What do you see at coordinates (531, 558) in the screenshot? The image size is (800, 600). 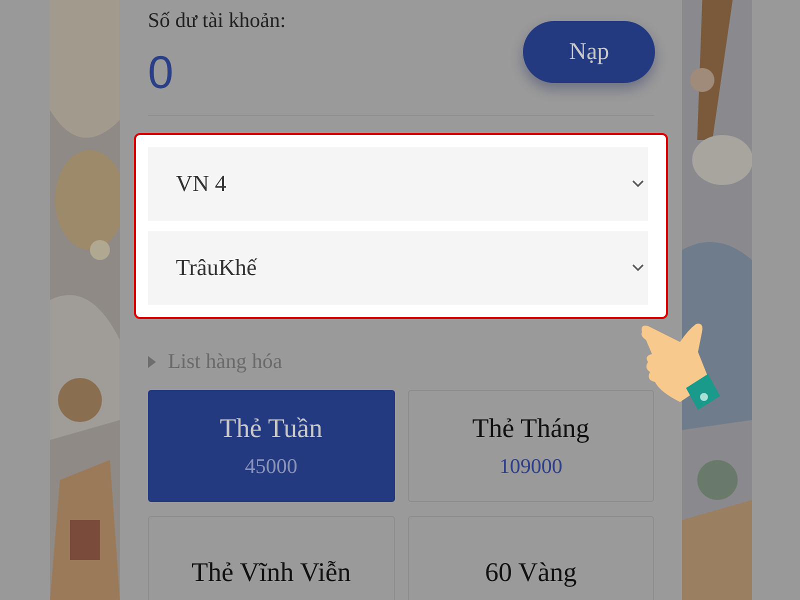 I see `product-card: 60 Vàng` at bounding box center [531, 558].